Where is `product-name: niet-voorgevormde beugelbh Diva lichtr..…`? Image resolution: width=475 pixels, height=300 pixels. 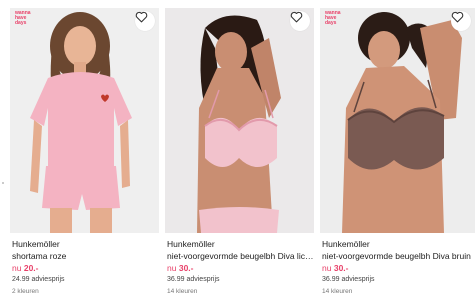 product-name: niet-voorgevormde beugelbh Diva lichtr..… is located at coordinates (241, 256).